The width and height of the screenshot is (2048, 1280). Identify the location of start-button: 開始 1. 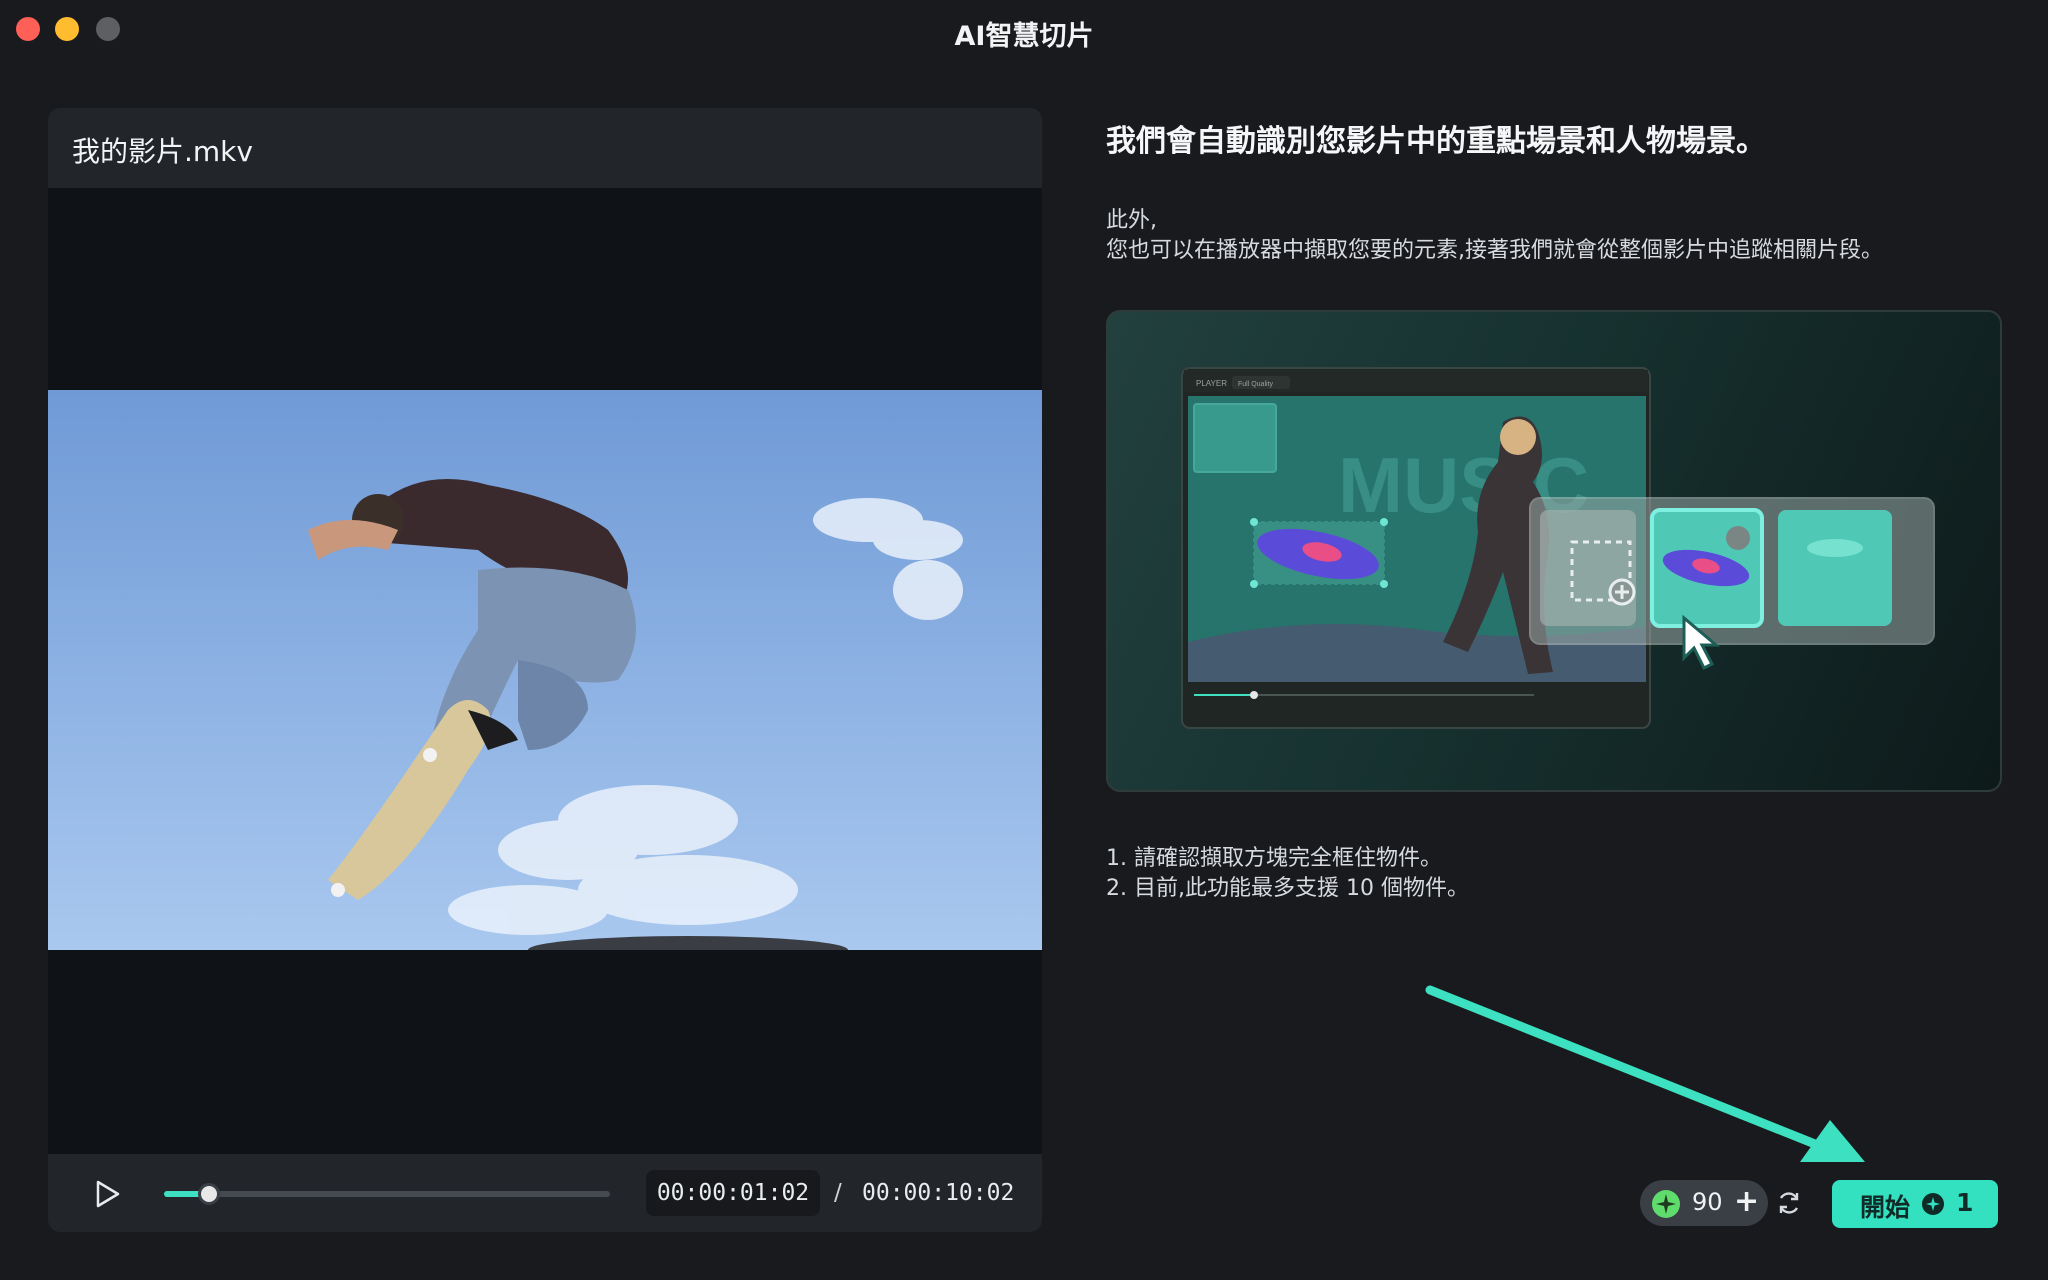
(1915, 1204).